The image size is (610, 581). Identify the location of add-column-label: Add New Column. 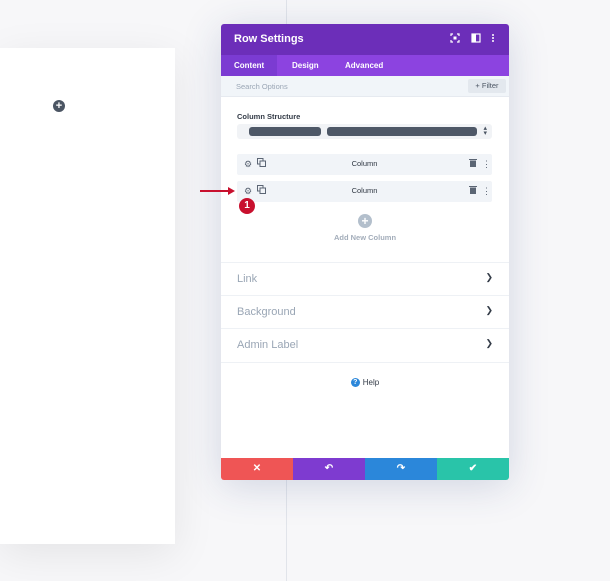
(365, 237).